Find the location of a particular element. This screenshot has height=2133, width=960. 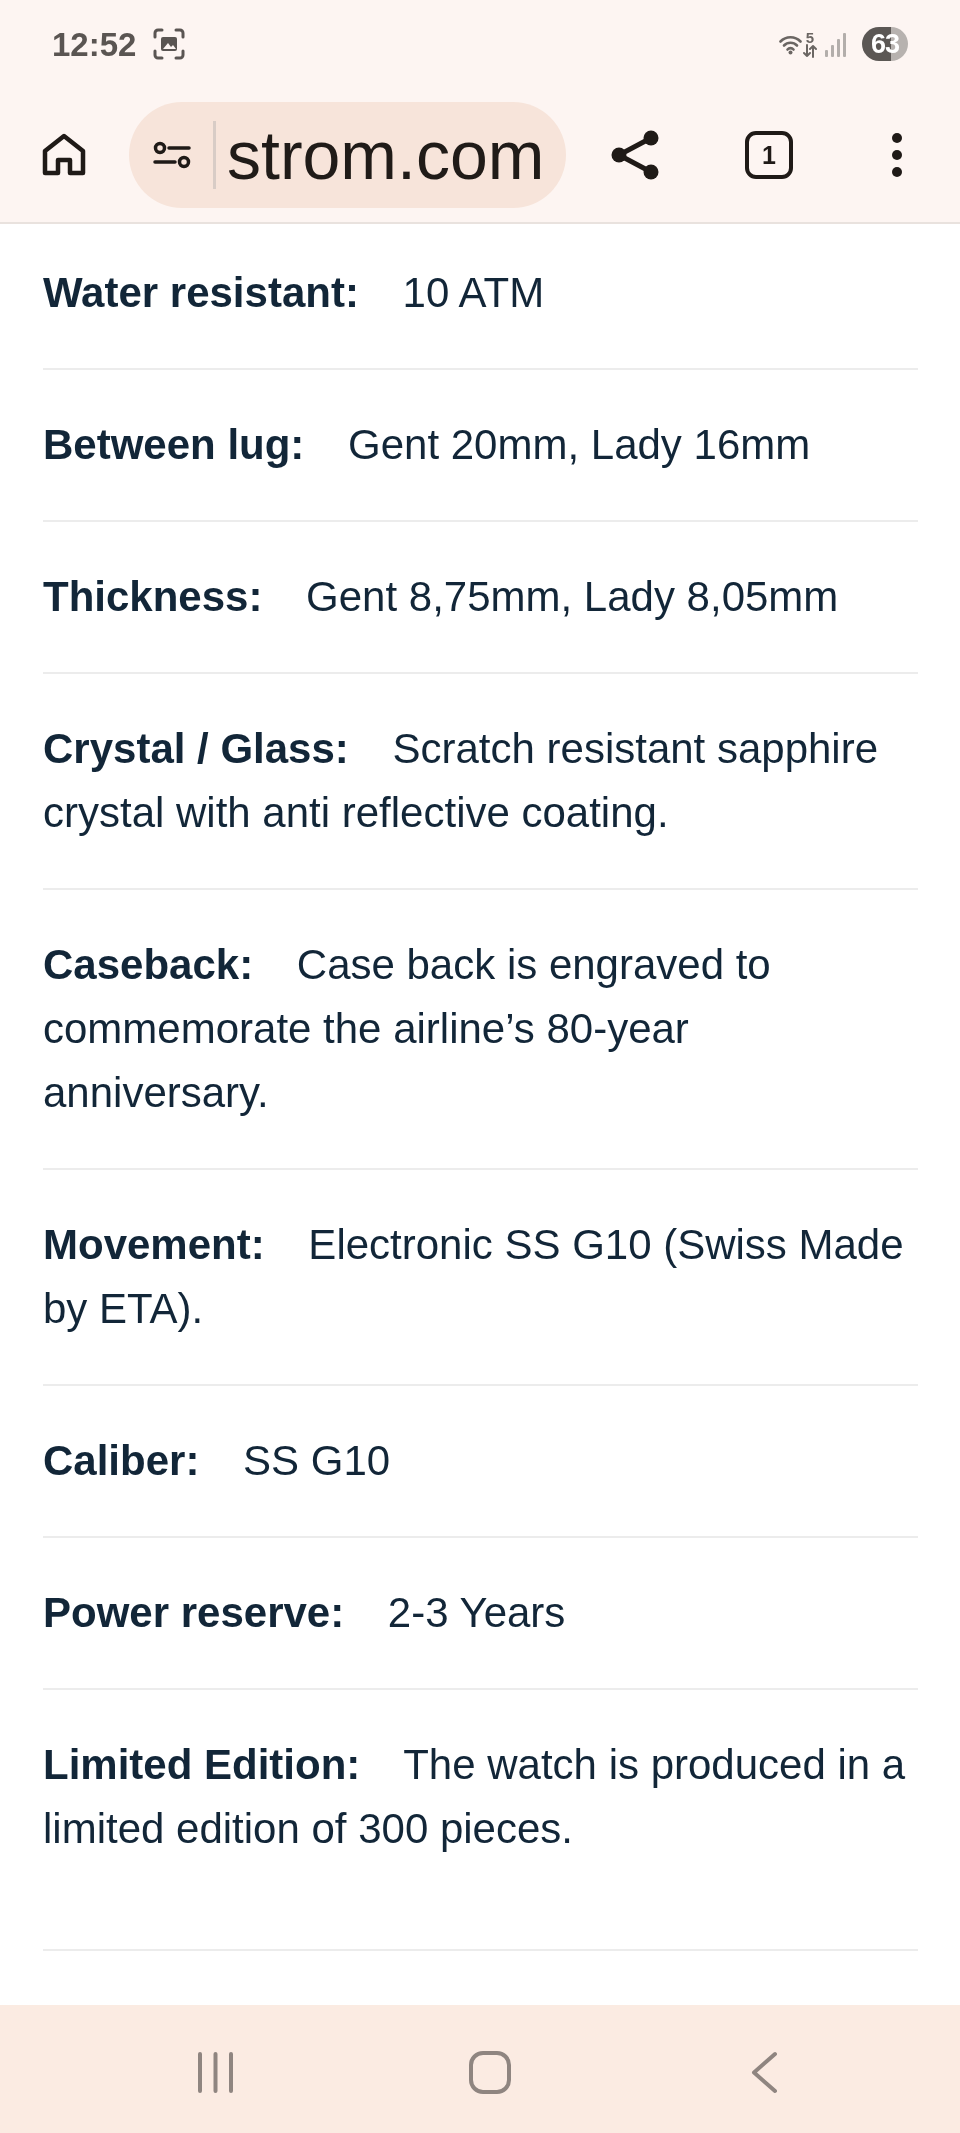

home-button-icon is located at coordinates (490, 2072).